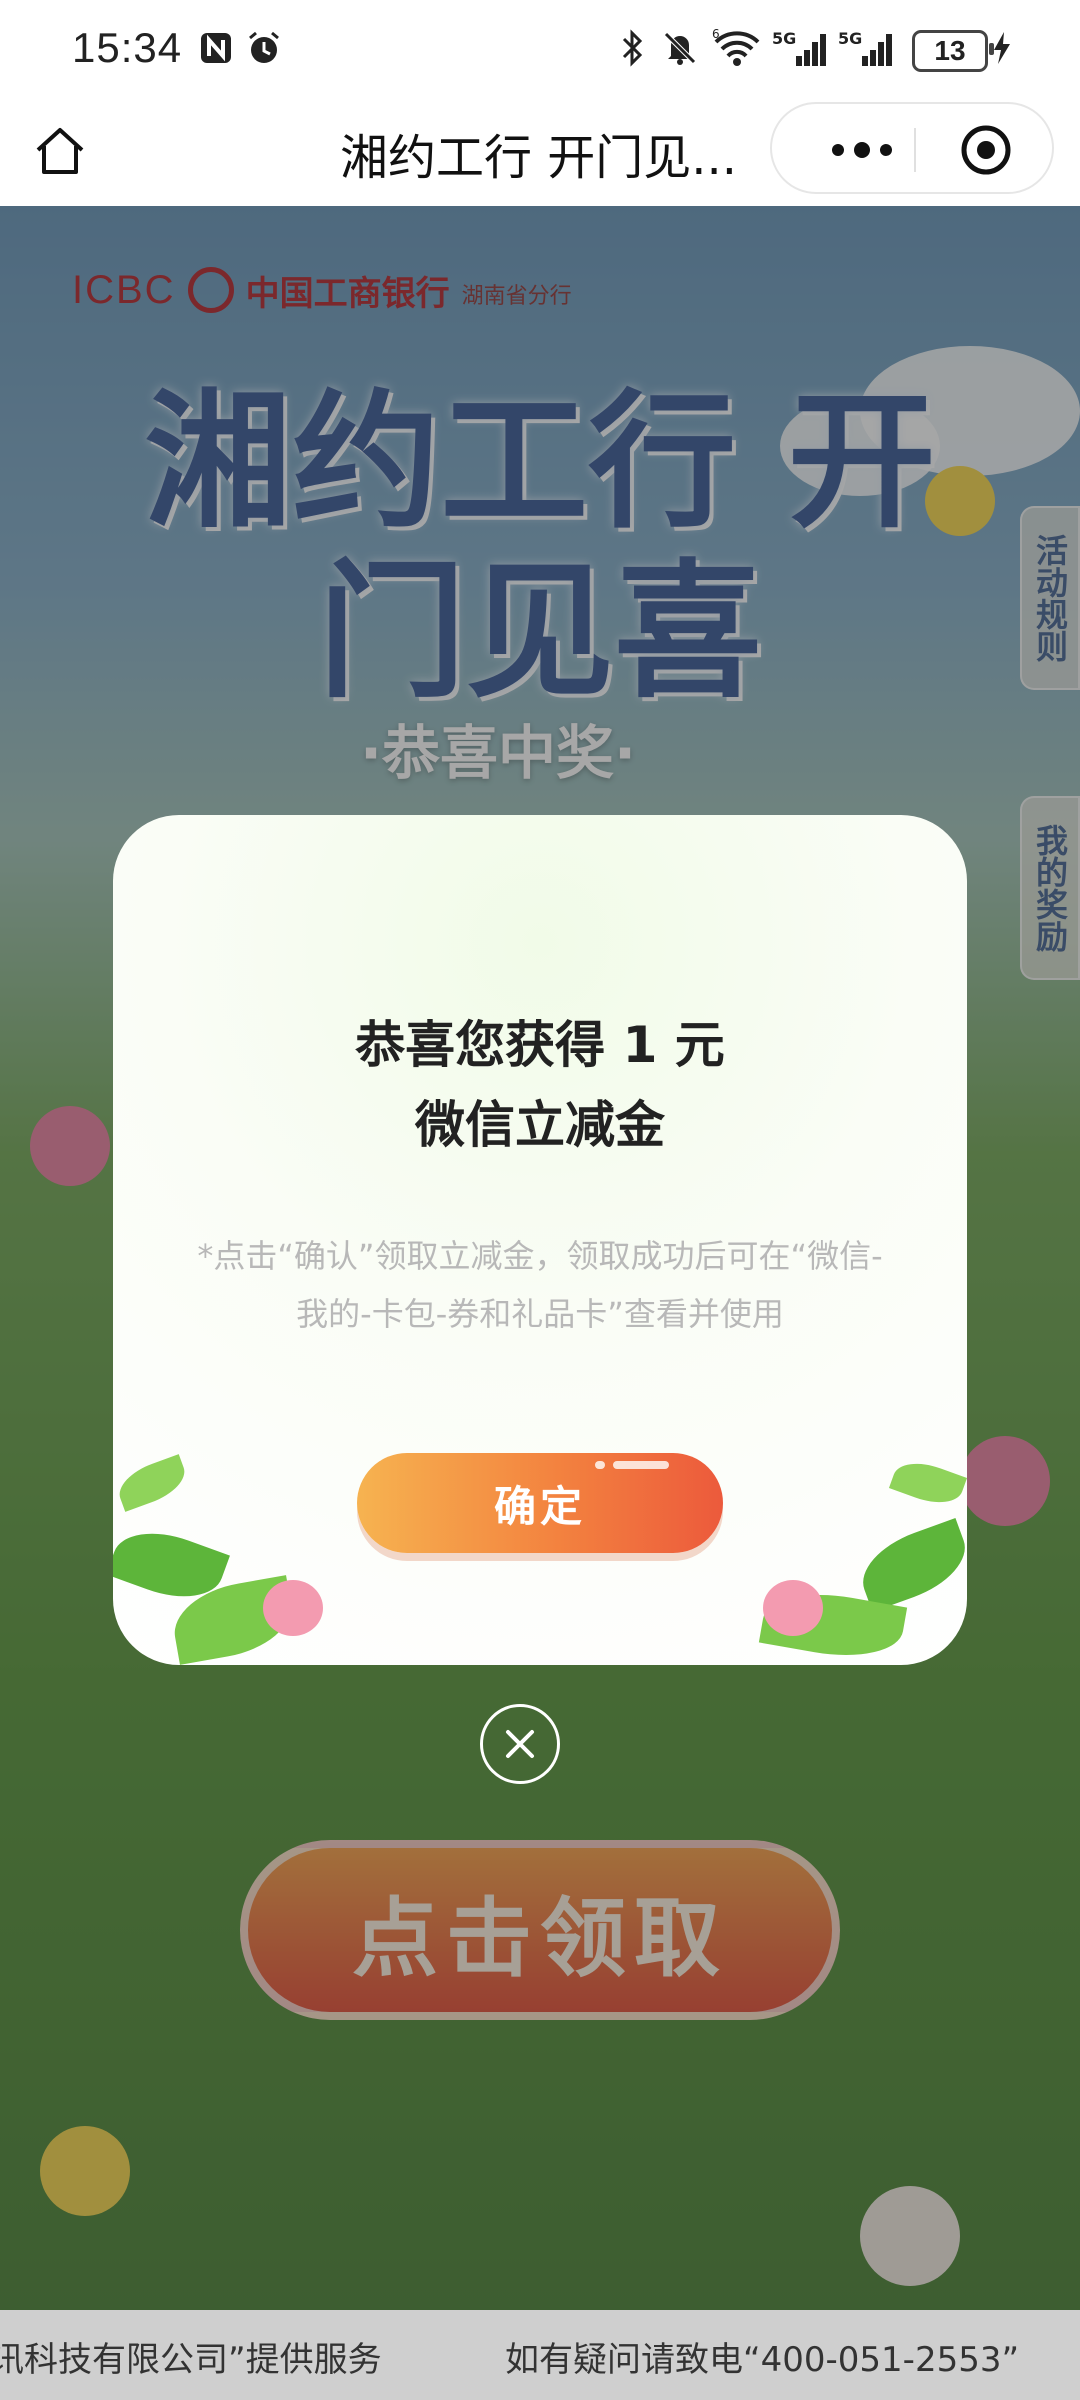 The width and height of the screenshot is (1080, 2400). Describe the element at coordinates (737, 48) in the screenshot. I see `wifi-icon: 6` at that location.